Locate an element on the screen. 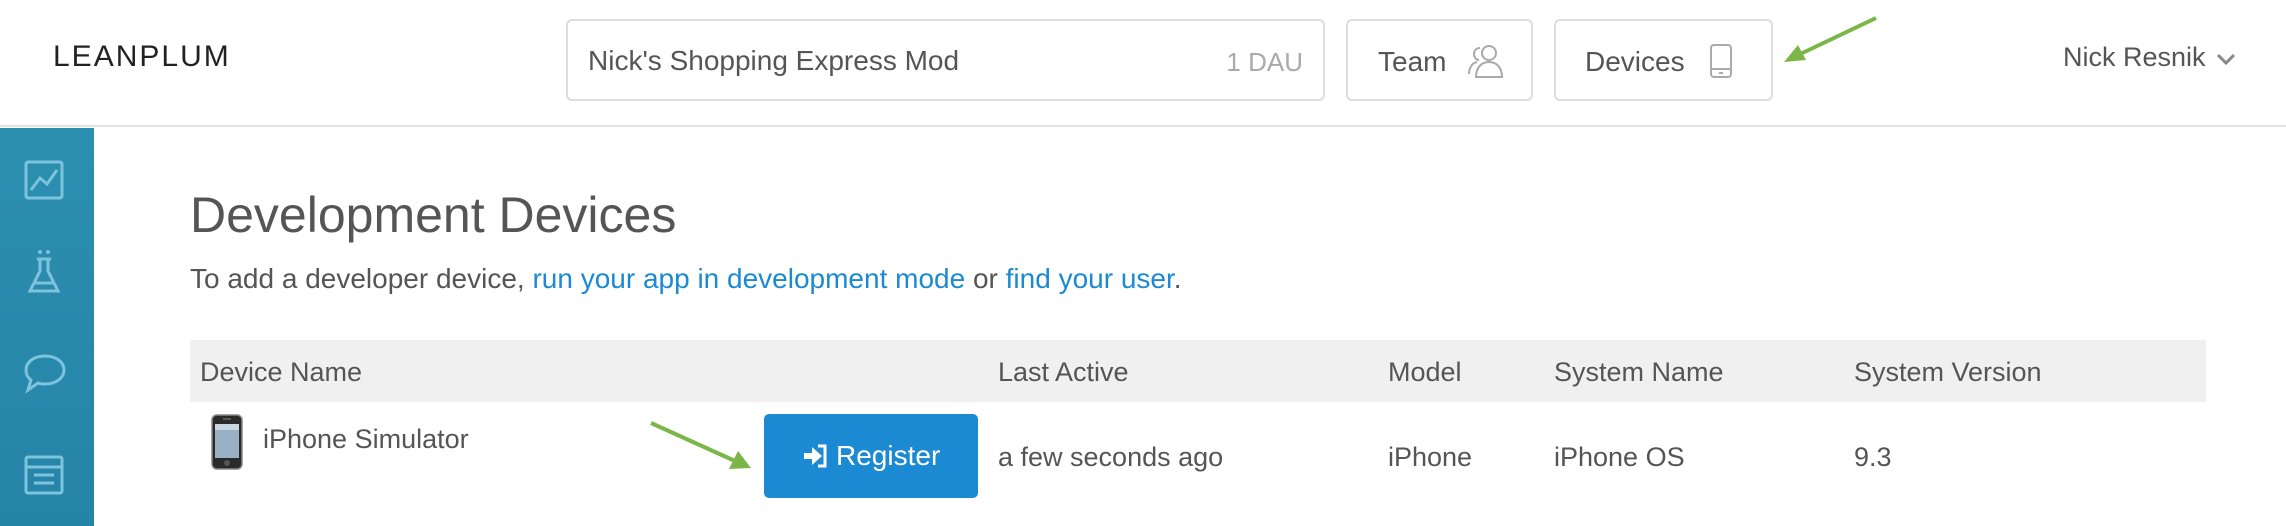 The width and height of the screenshot is (2286, 526). app-dau-count: 1 DAU is located at coordinates (1264, 62).